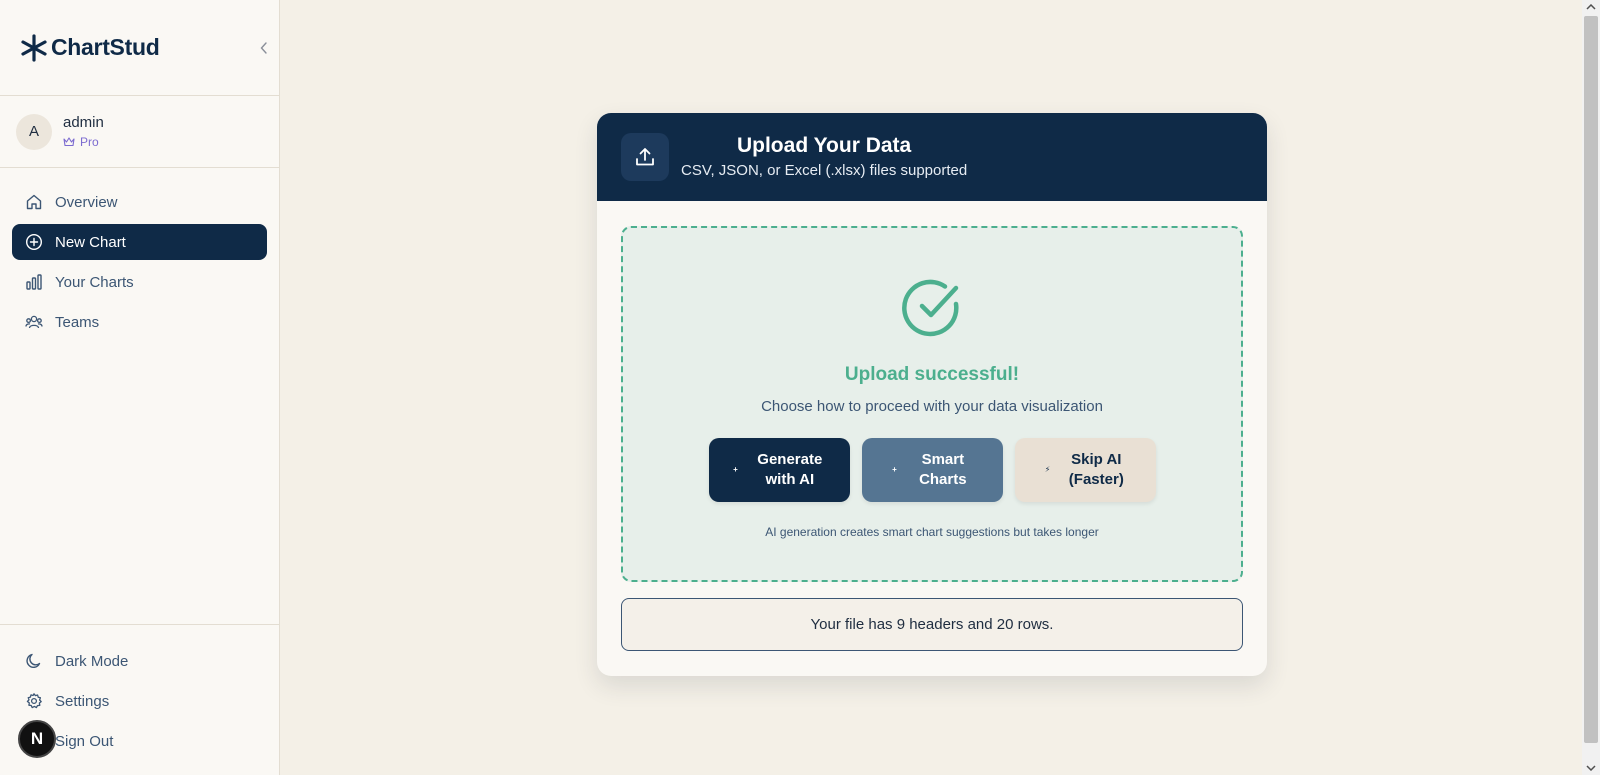 This screenshot has height=775, width=1600. I want to click on chevron-left-icon, so click(263, 48).